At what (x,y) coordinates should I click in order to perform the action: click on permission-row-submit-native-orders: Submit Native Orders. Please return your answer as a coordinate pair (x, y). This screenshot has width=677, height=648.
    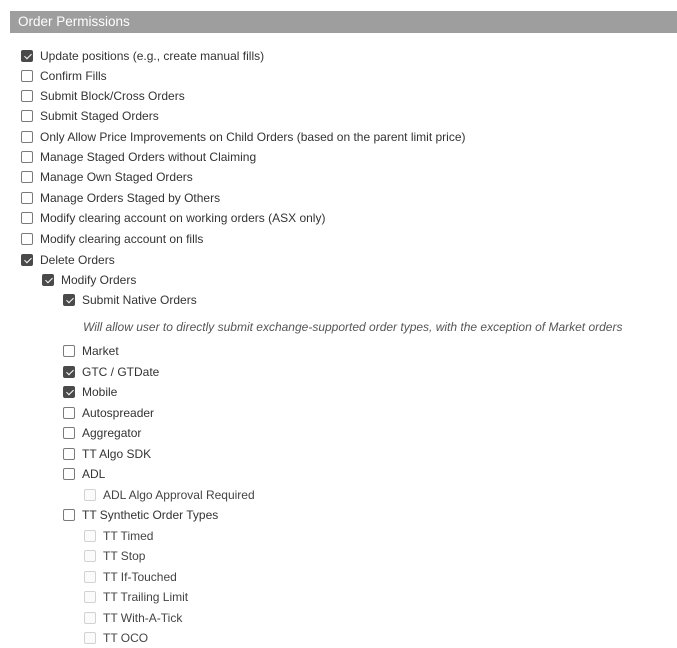
    Looking at the image, I should click on (130, 300).